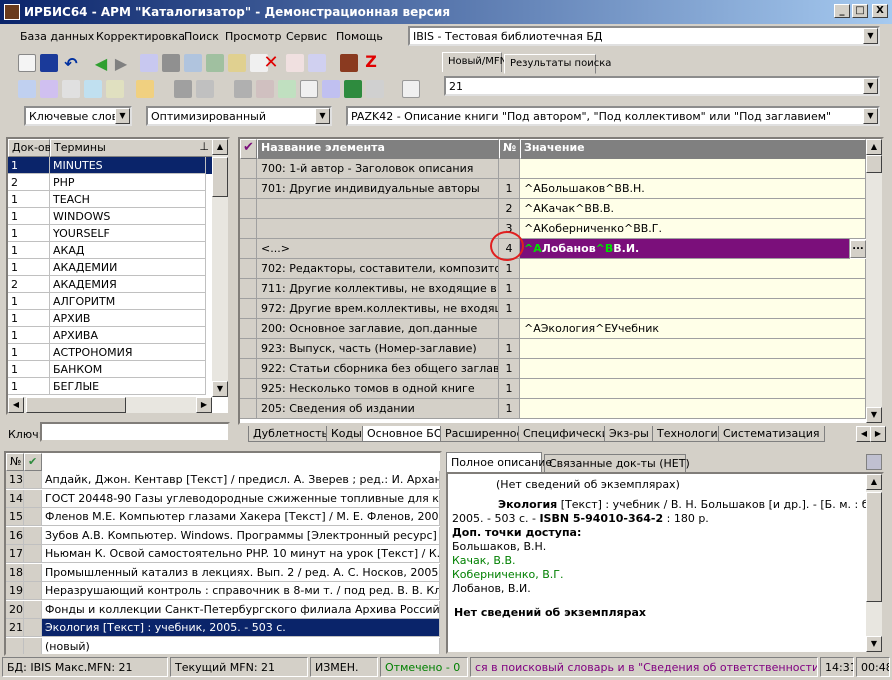 This screenshot has height=680, width=892. What do you see at coordinates (474, 62) in the screenshot?
I see `tab-new-mfn: Новый/MFN` at bounding box center [474, 62].